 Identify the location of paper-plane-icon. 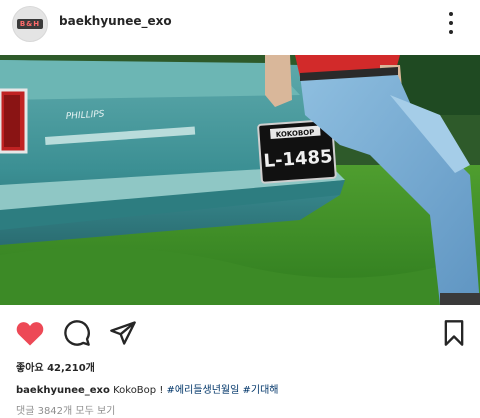
(123, 333).